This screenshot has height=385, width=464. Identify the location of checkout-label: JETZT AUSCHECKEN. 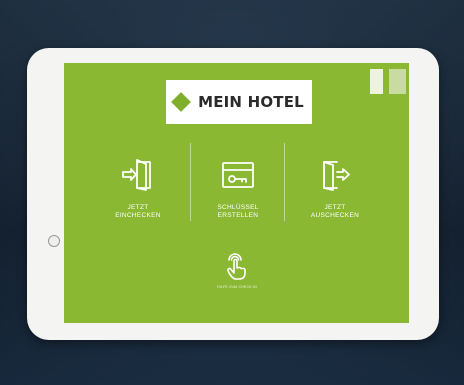
(335, 211).